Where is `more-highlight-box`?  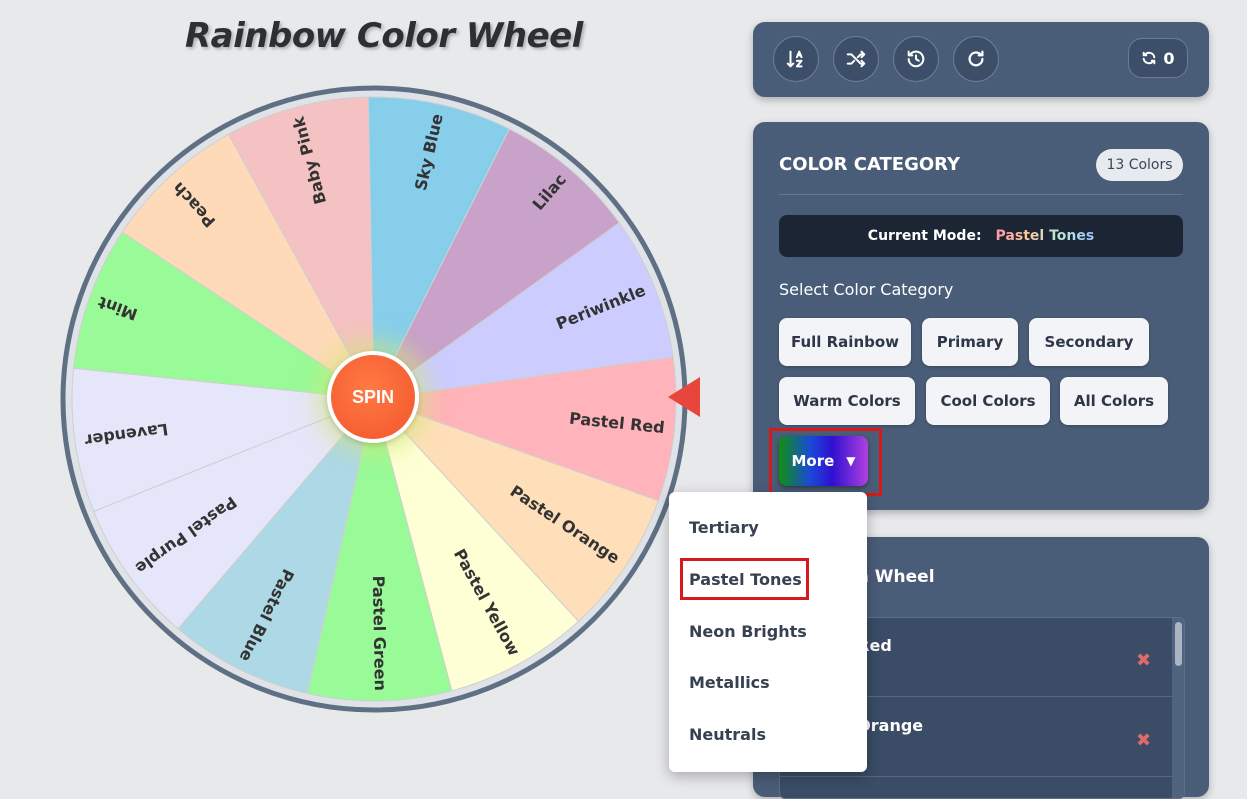
more-highlight-box is located at coordinates (825, 462).